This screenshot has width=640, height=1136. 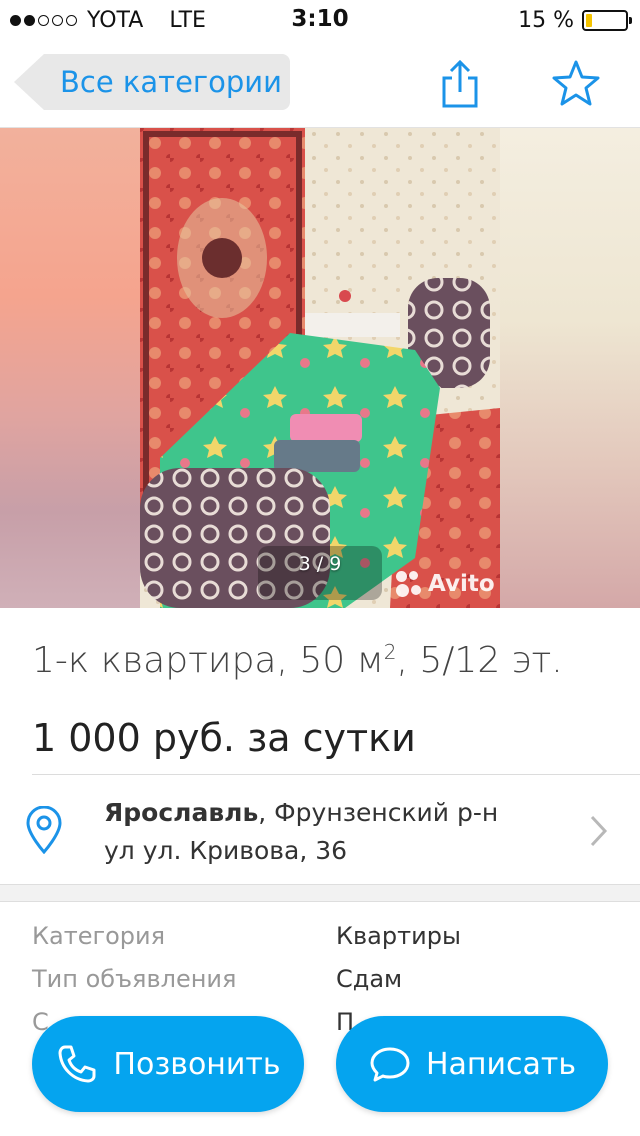 What do you see at coordinates (599, 831) in the screenshot?
I see `chevron-right-icon` at bounding box center [599, 831].